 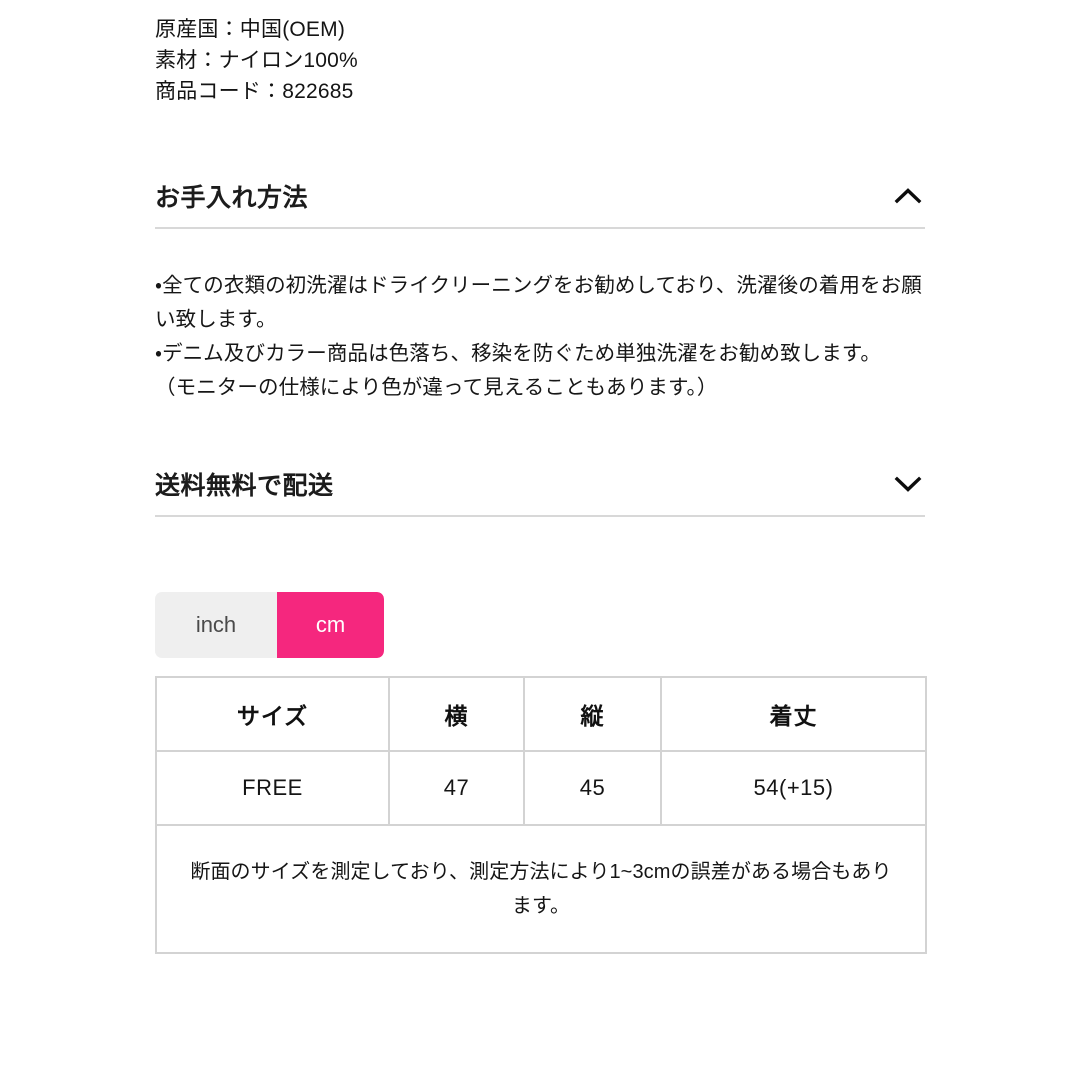 I want to click on chevron-up-icon, so click(x=908, y=196).